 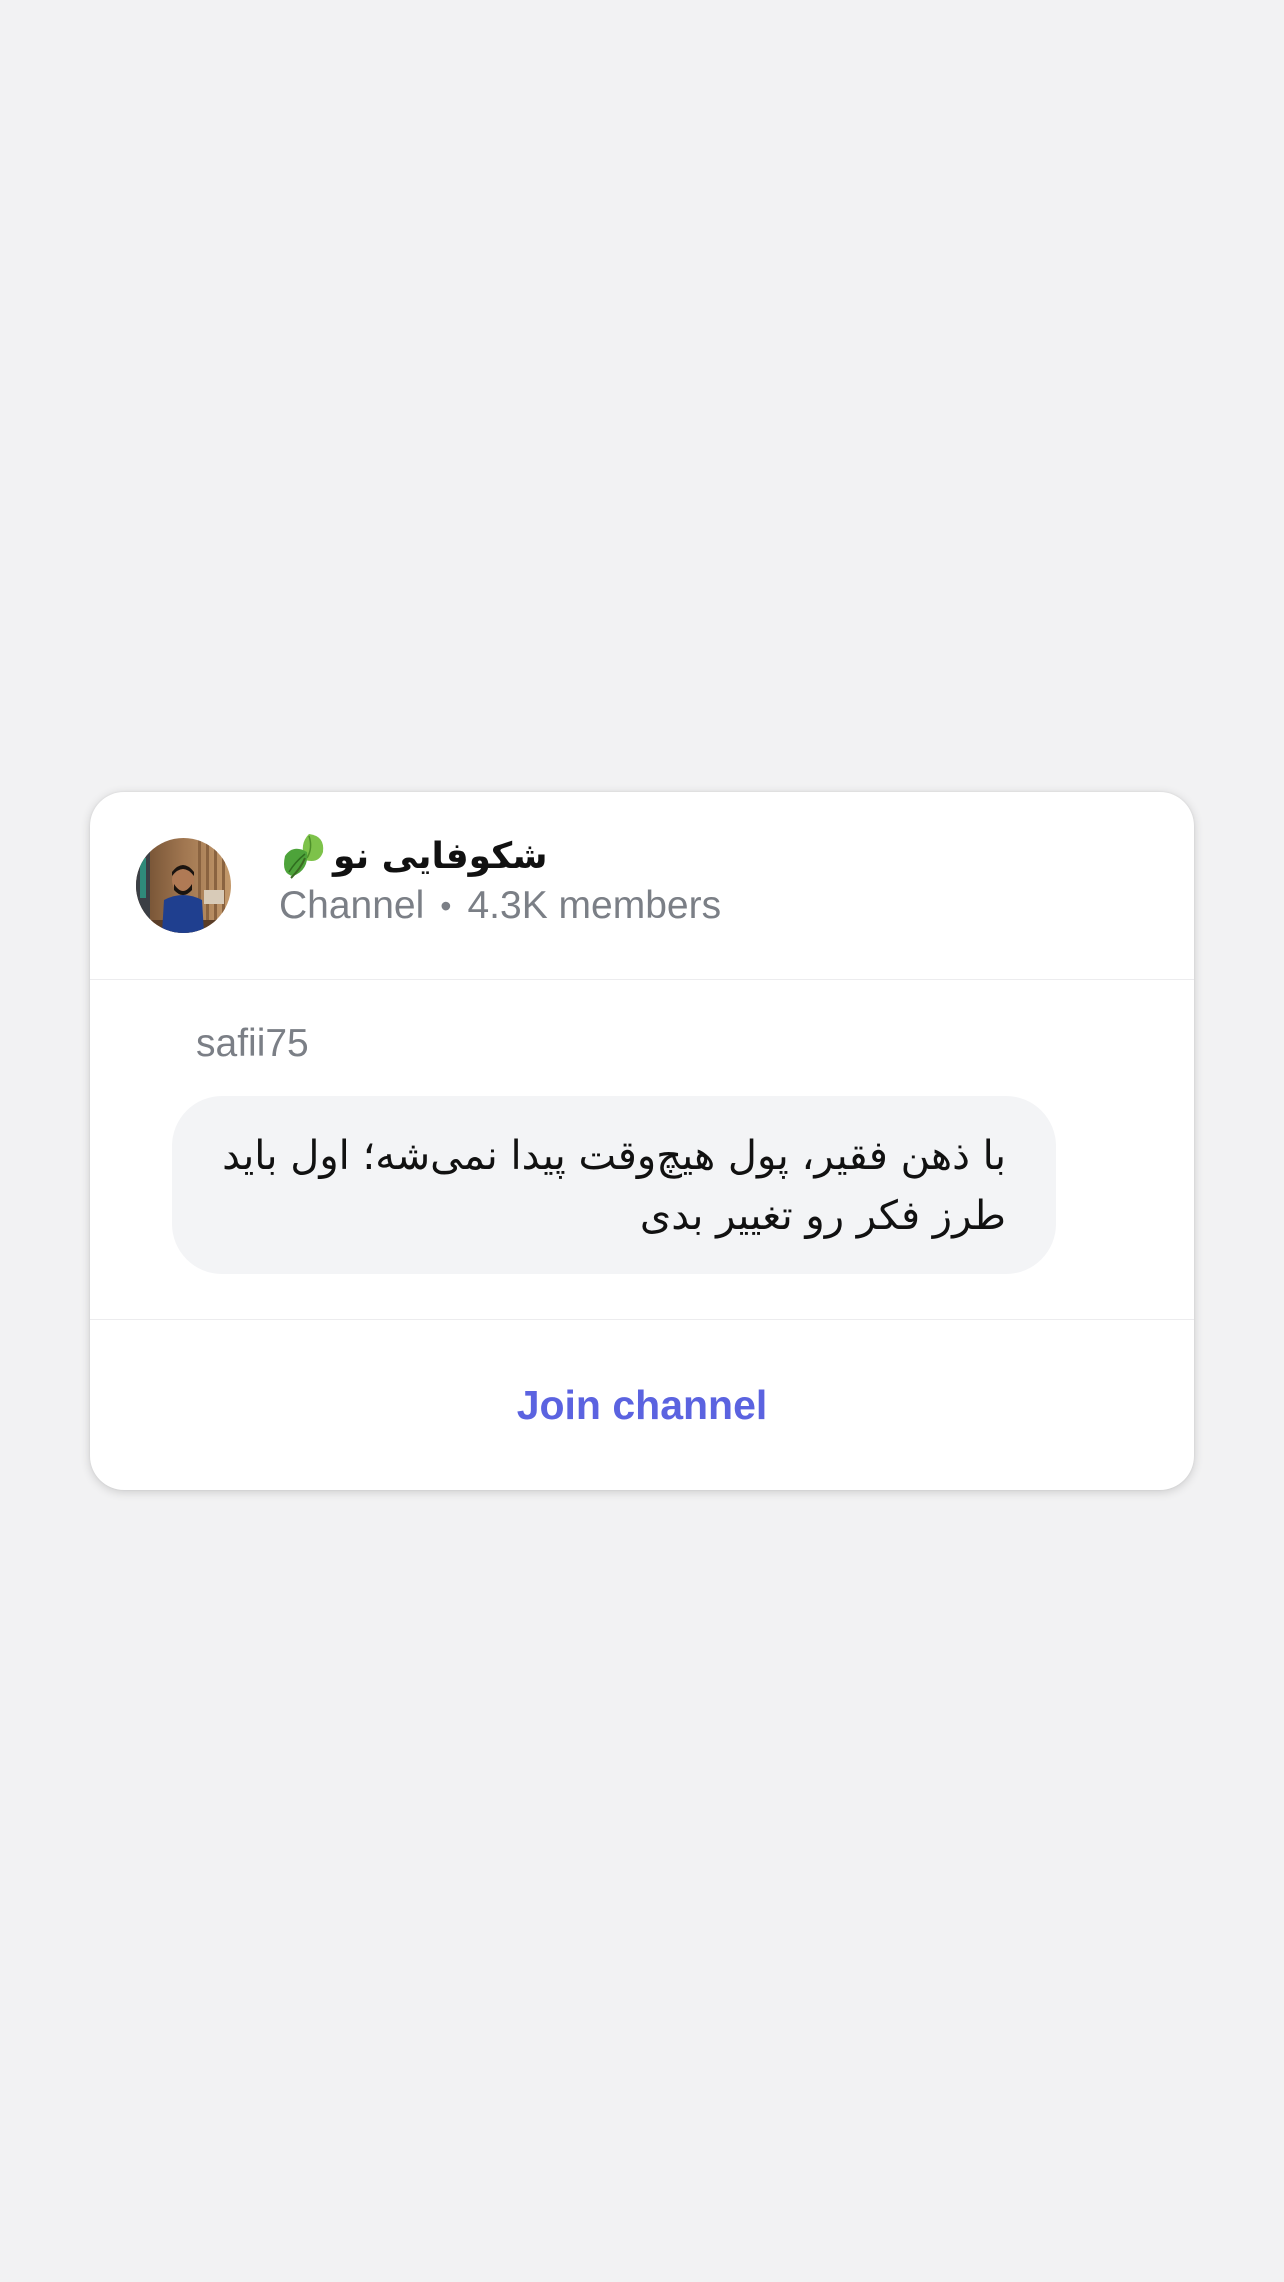 I want to click on join-channel-label: Join channel, so click(x=642, y=1404).